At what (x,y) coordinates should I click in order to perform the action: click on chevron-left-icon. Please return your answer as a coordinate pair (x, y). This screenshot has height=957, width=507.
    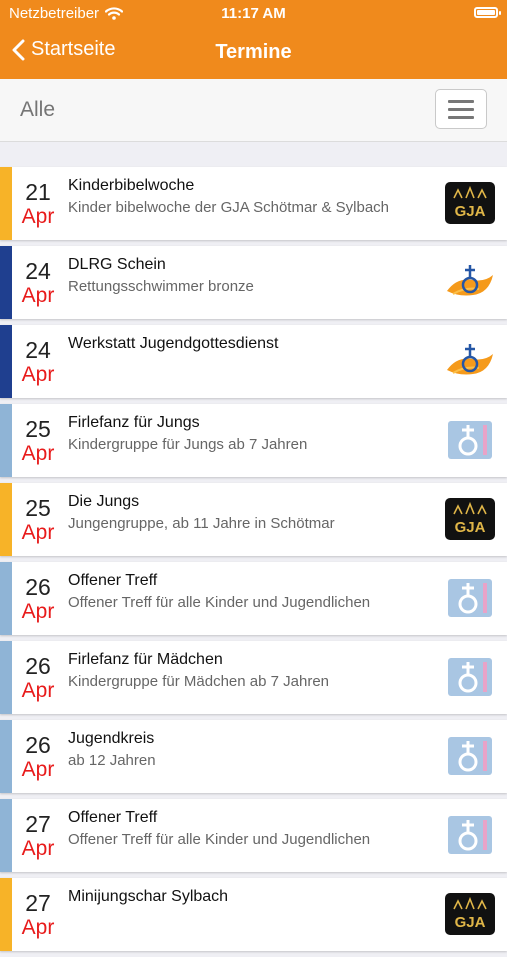
    Looking at the image, I should click on (18, 49).